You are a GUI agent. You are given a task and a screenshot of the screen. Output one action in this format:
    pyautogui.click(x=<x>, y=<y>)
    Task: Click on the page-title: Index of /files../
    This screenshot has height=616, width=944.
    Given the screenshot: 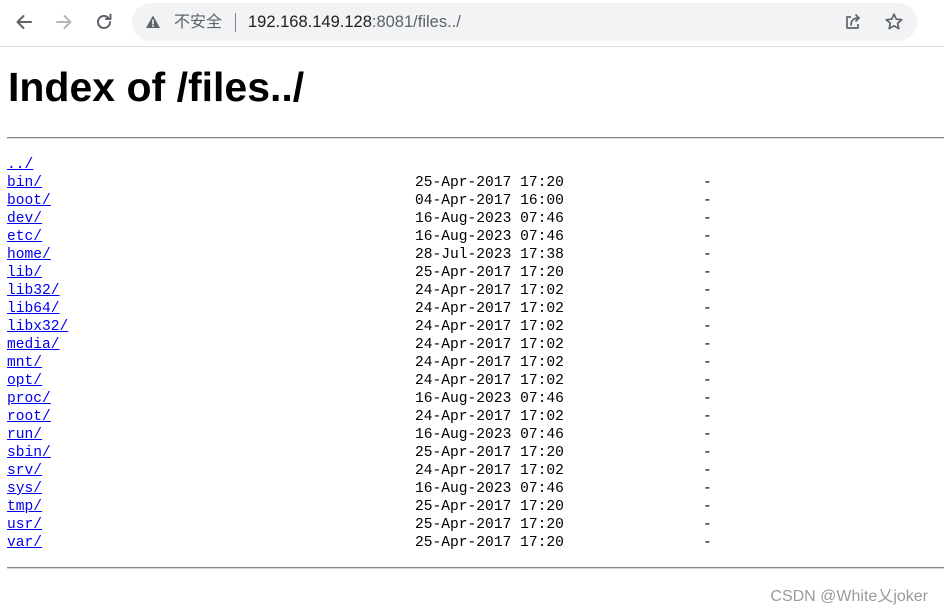 What is the action you would take?
    pyautogui.click(x=156, y=87)
    